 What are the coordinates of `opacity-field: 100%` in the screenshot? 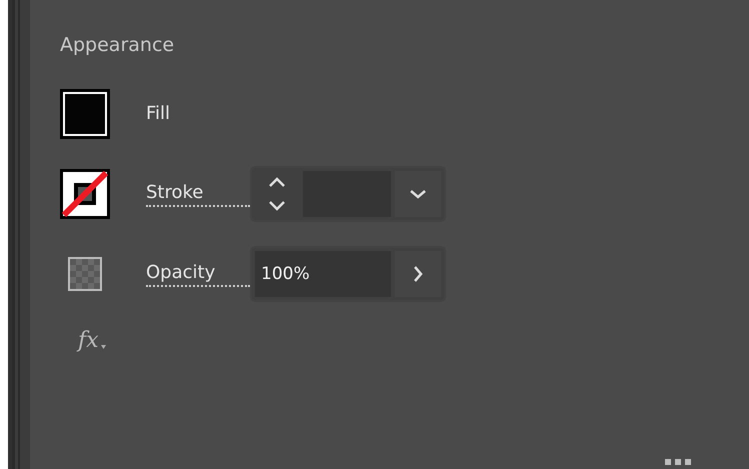 It's located at (323, 274).